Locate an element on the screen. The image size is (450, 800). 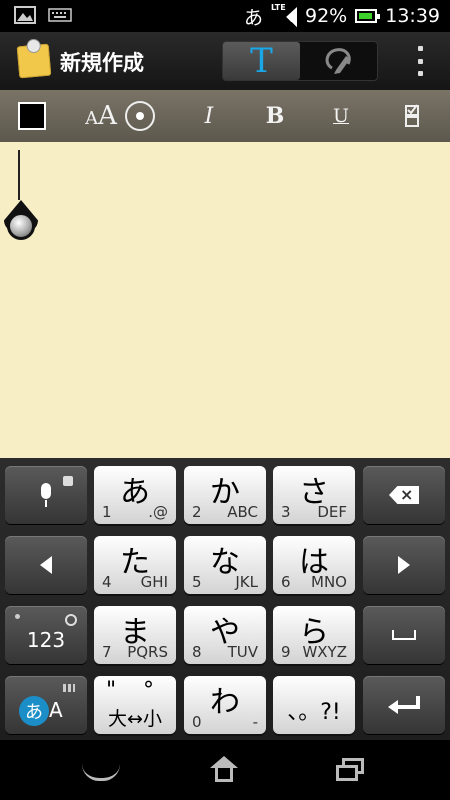
kana-key: さ 3 DEF is located at coordinates (314, 495).